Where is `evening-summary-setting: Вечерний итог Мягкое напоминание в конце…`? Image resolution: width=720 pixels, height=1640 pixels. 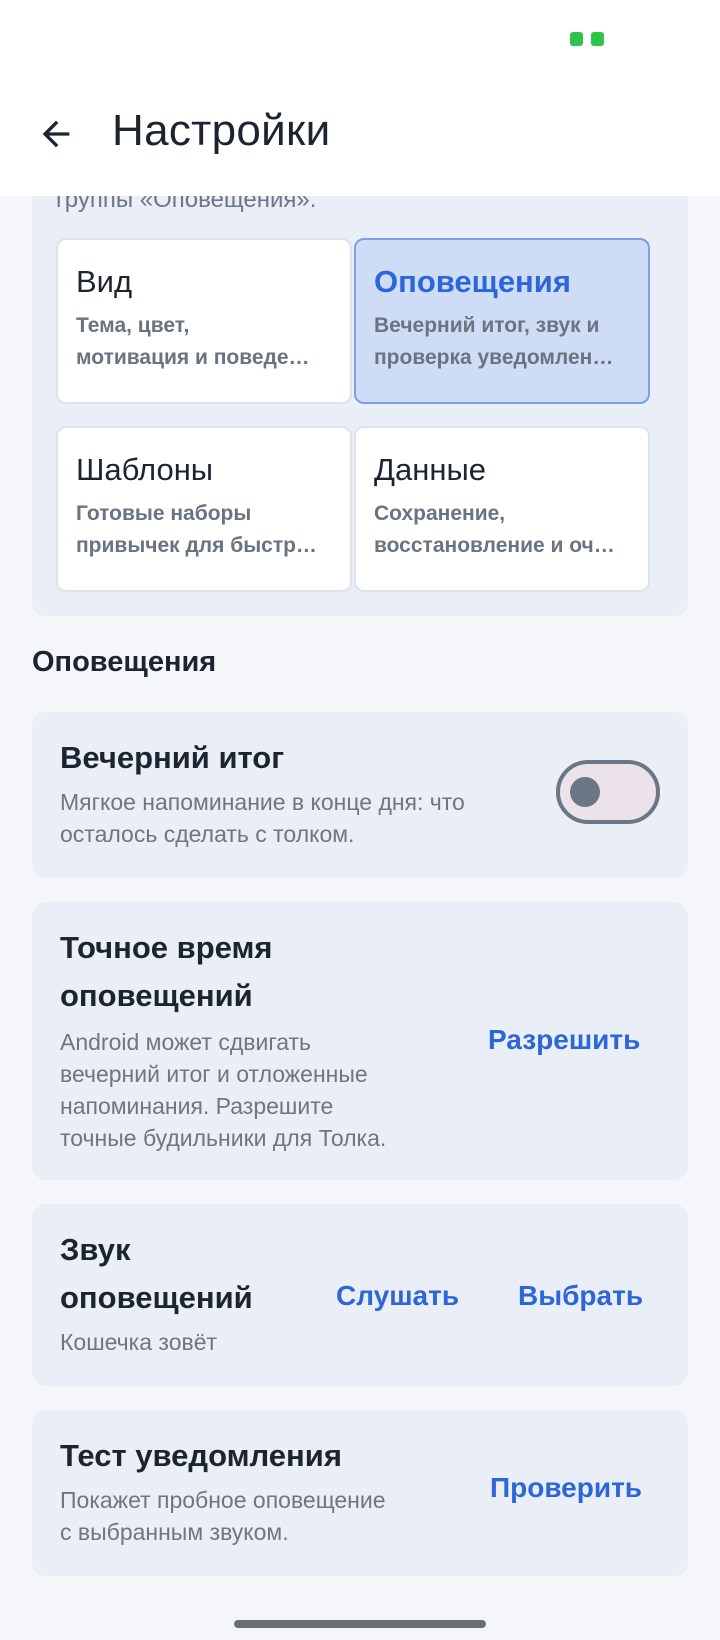 evening-summary-setting: Вечерний итог Мягкое напоминание в конце… is located at coordinates (360, 795).